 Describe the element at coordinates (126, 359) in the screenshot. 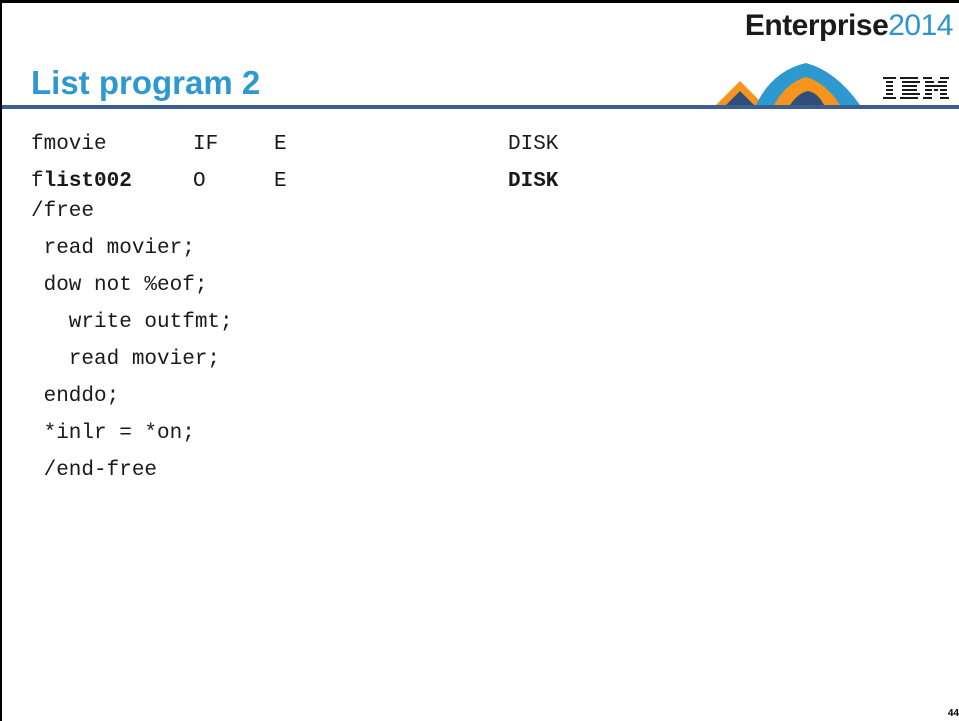

I see `code-line-7: read movier;` at that location.